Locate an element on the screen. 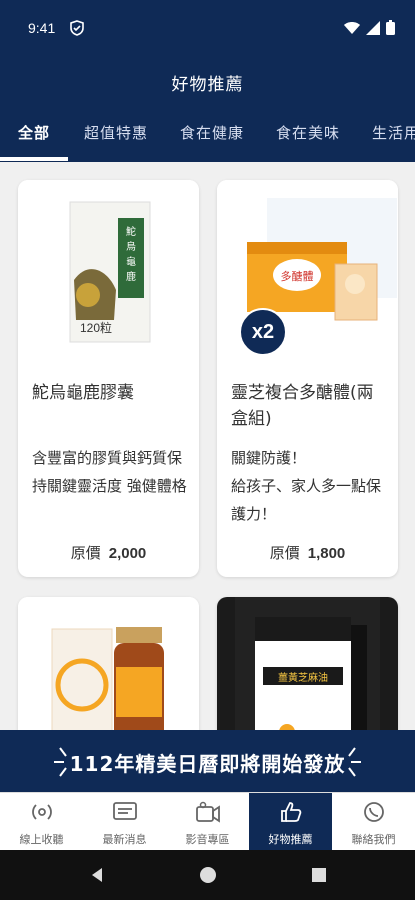  nav-item-video: 影音專區 is located at coordinates (207, 821).